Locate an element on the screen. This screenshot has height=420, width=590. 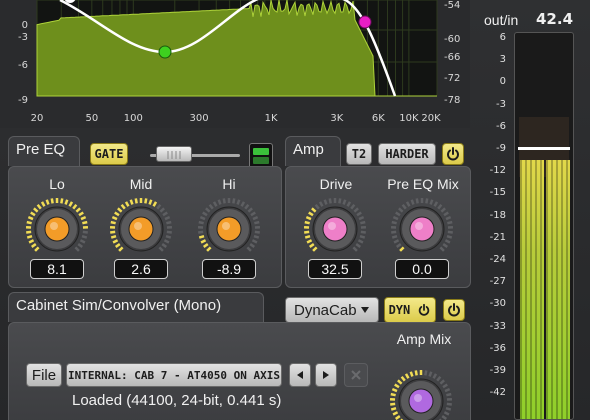
ir-name-field: INTERNAL: CAB 7 - AT4050 ON AXIS is located at coordinates (174, 375).